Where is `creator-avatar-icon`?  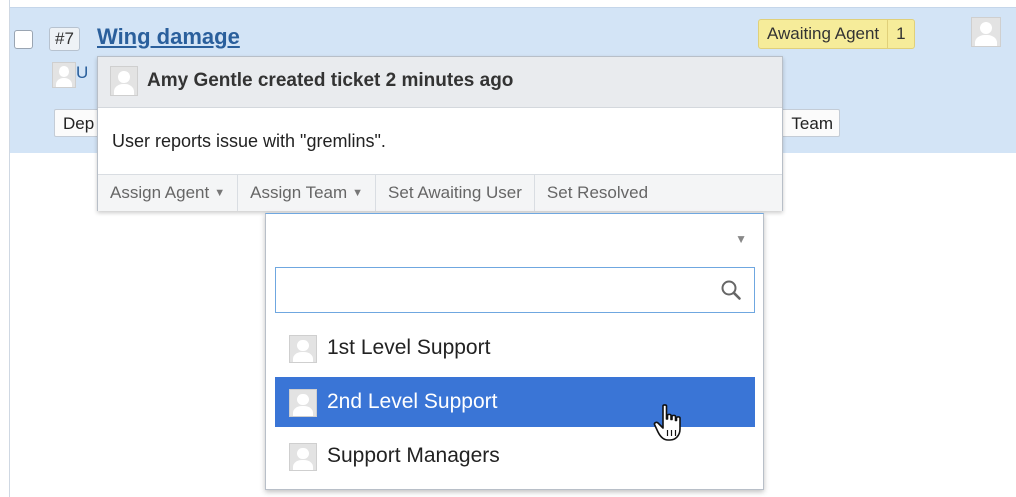
creator-avatar-icon is located at coordinates (124, 81).